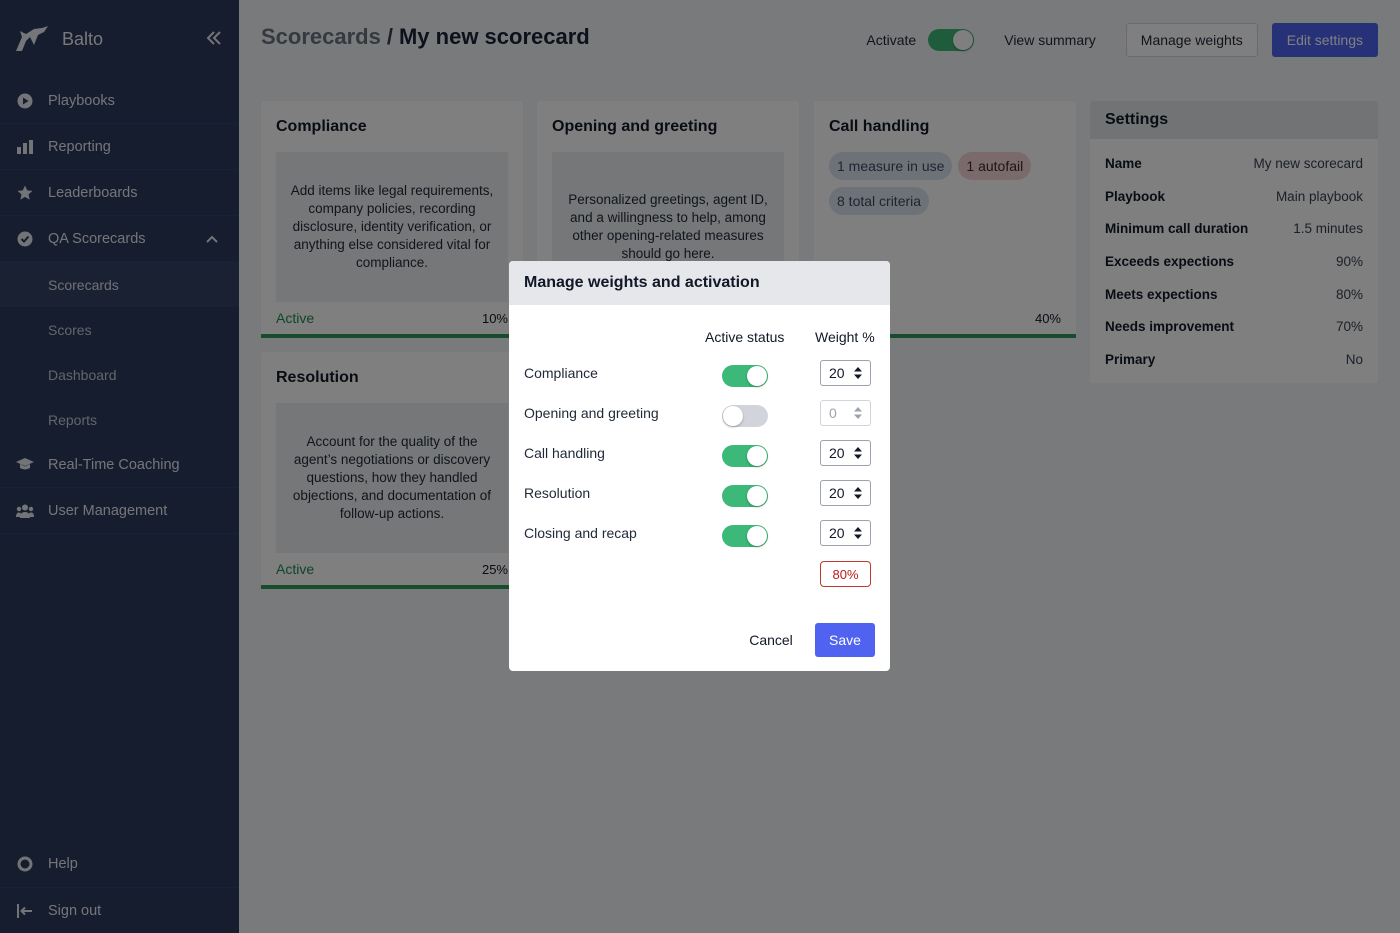  What do you see at coordinates (699, 415) in the screenshot?
I see `weight-row-opening: Opening and greeting 0` at bounding box center [699, 415].